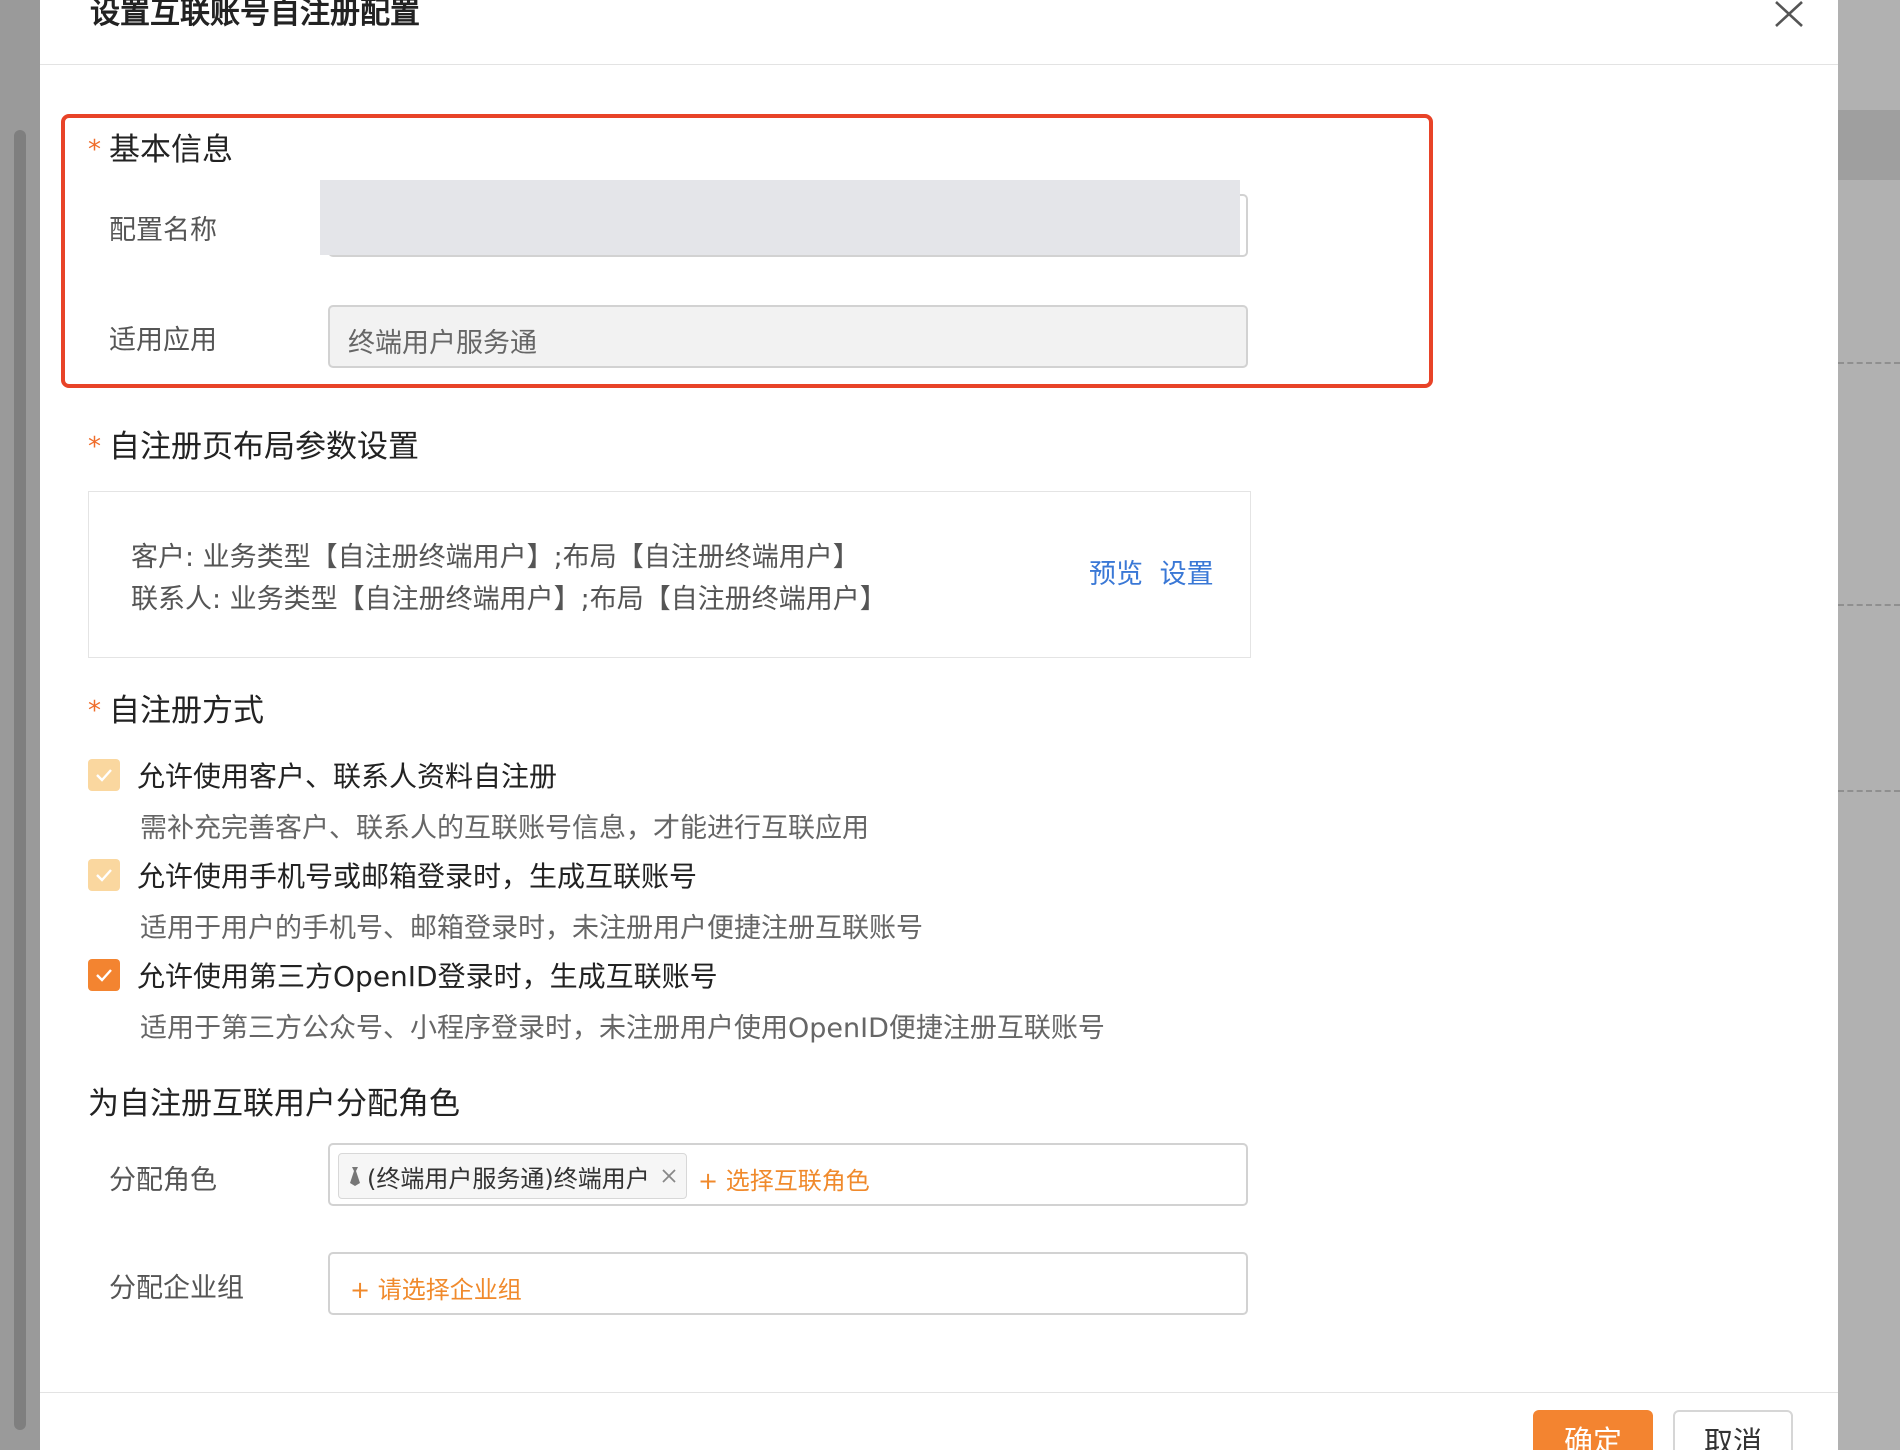 The height and width of the screenshot is (1450, 1900). I want to click on tag-close-icon, so click(669, 1176).